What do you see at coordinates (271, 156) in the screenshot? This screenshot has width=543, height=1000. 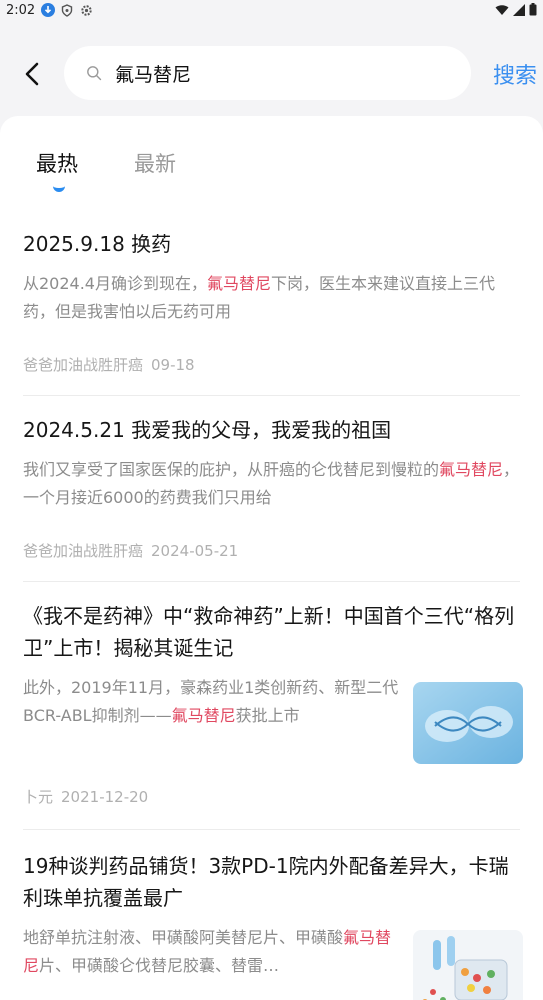 I see `tab-bar: 最热 最新` at bounding box center [271, 156].